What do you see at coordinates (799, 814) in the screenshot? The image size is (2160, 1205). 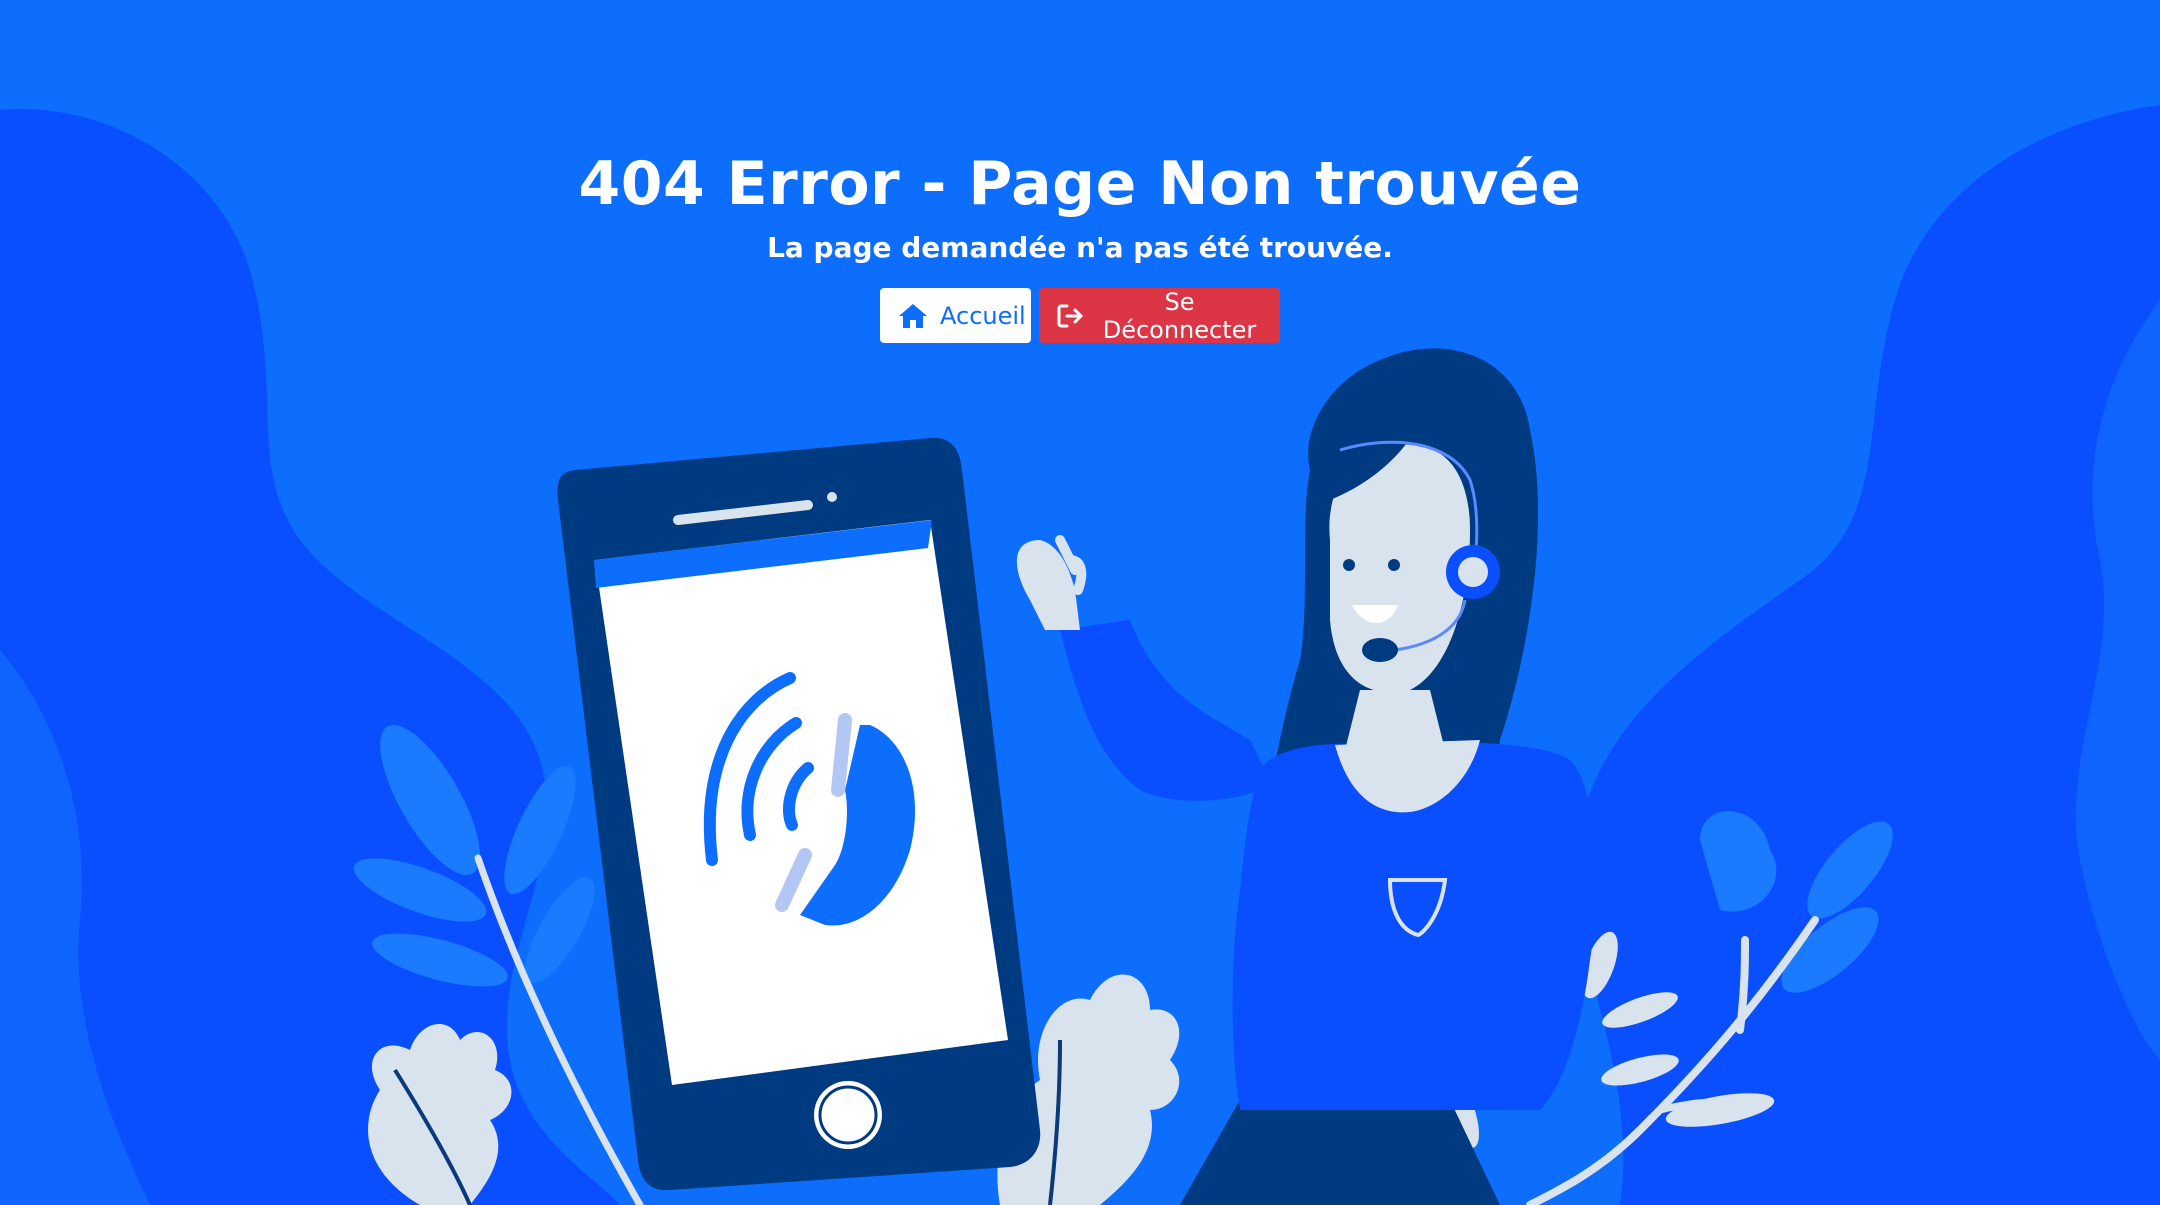 I see `phone-illustration` at bounding box center [799, 814].